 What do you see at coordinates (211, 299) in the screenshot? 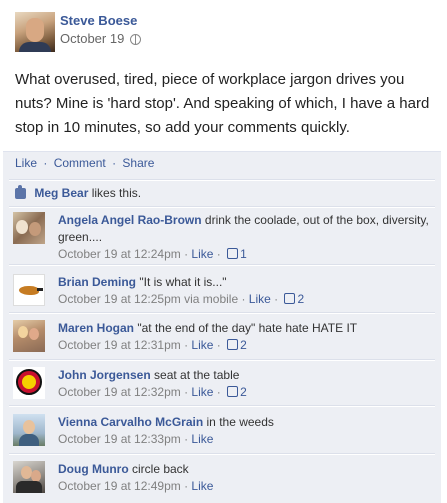
I see `comment-via: via mobile` at bounding box center [211, 299].